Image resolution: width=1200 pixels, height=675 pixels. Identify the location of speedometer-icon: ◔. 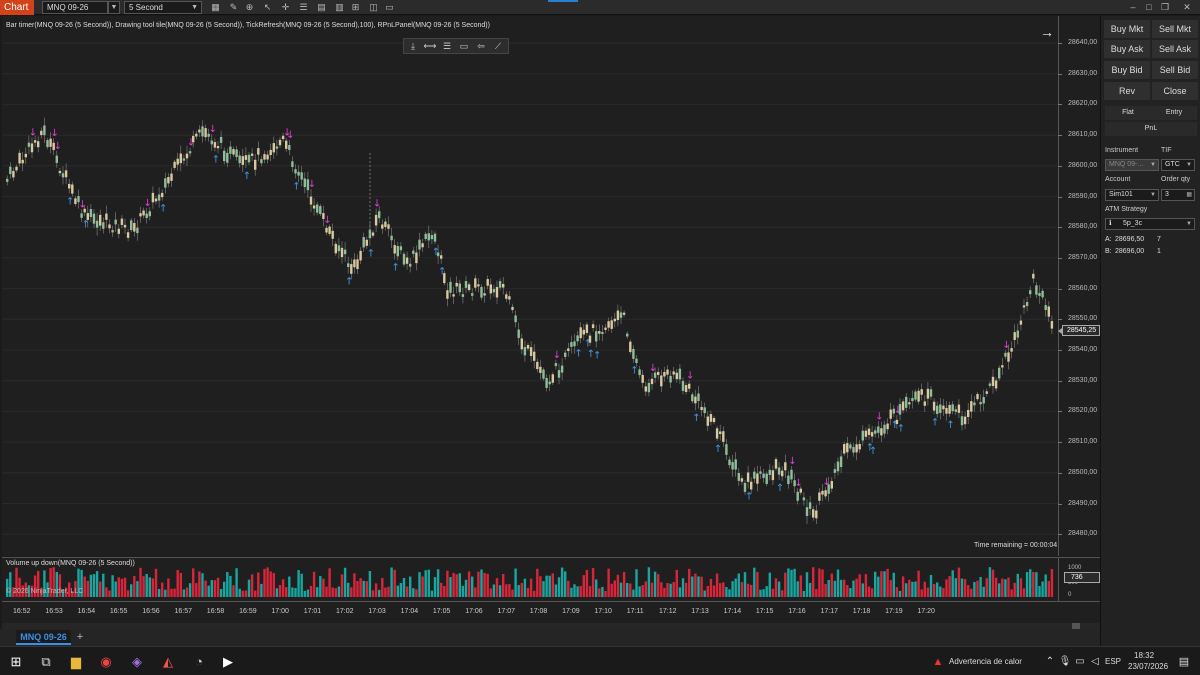
(199, 662).